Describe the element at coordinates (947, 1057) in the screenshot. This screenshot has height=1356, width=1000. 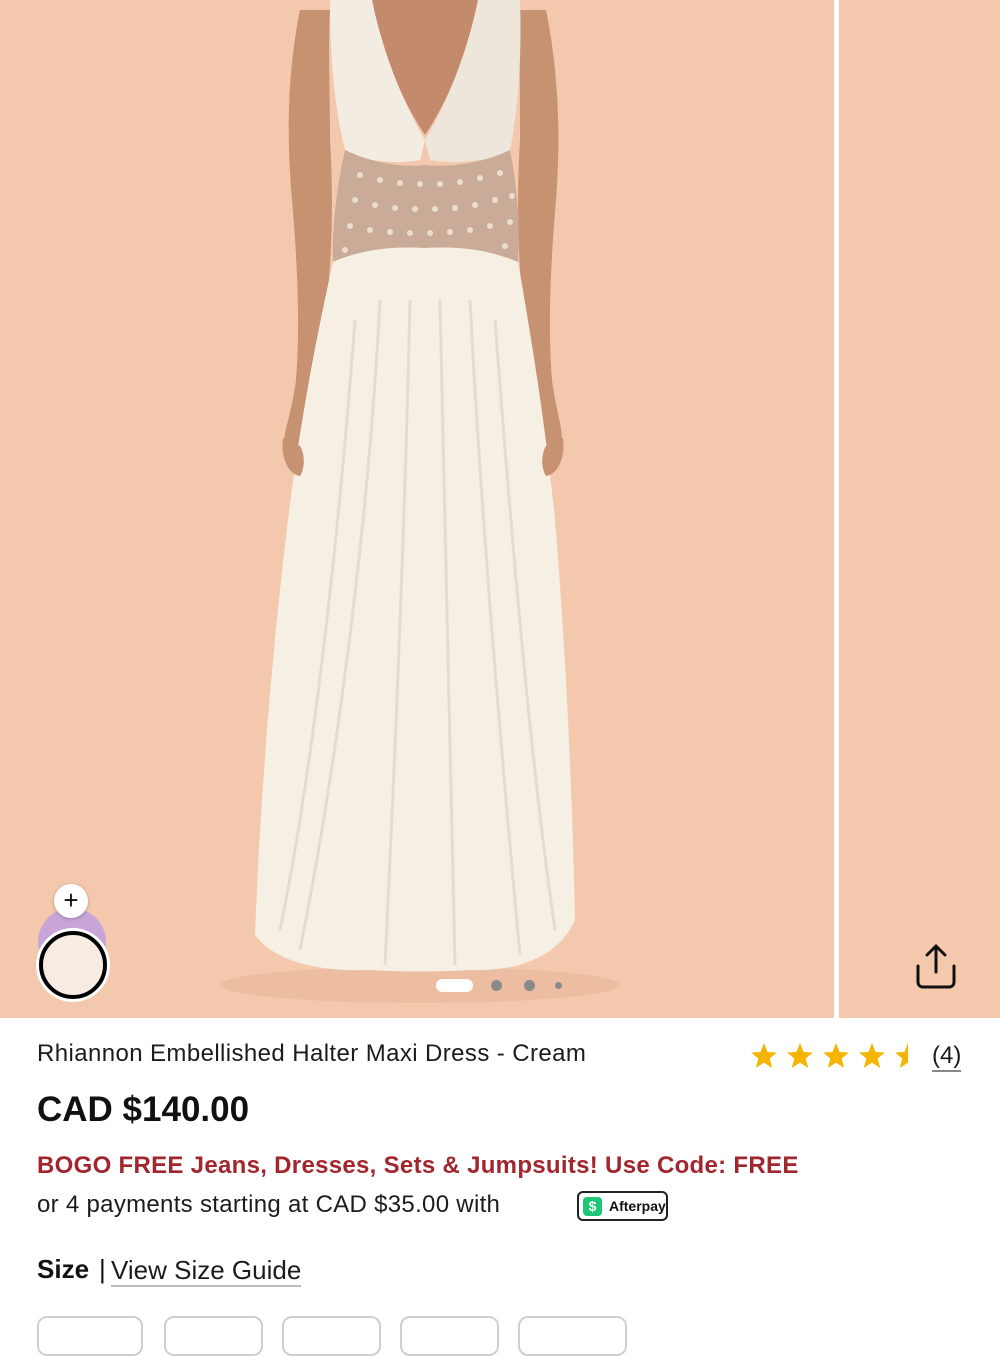
I see `review-count-link: (4)` at that location.